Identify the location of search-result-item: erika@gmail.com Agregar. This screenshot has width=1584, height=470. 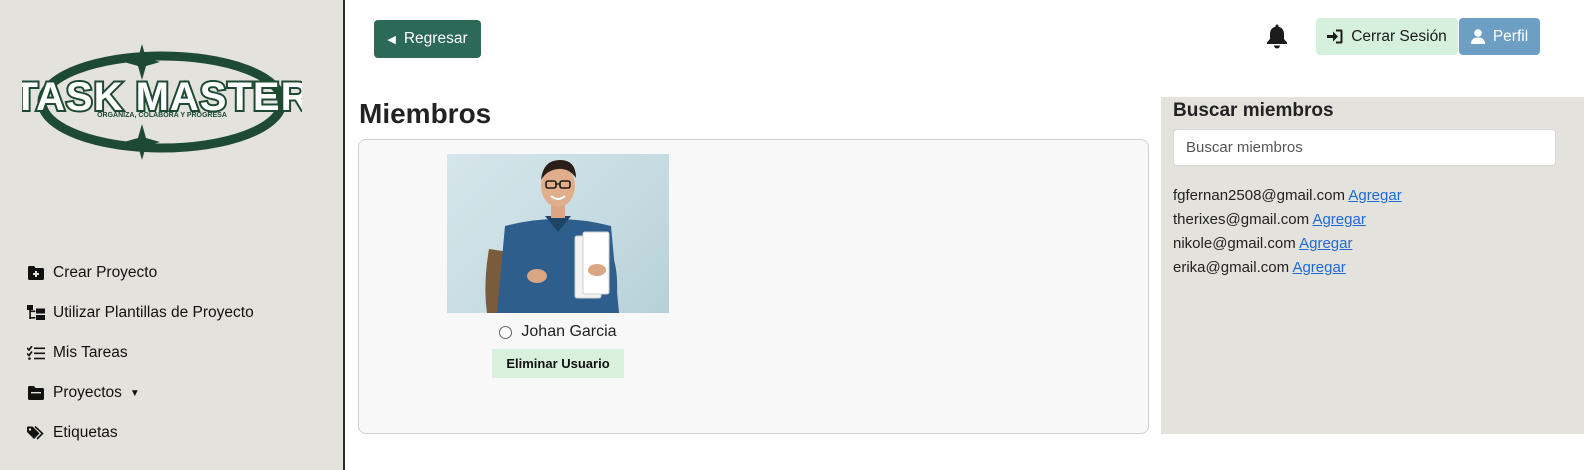
(1287, 268).